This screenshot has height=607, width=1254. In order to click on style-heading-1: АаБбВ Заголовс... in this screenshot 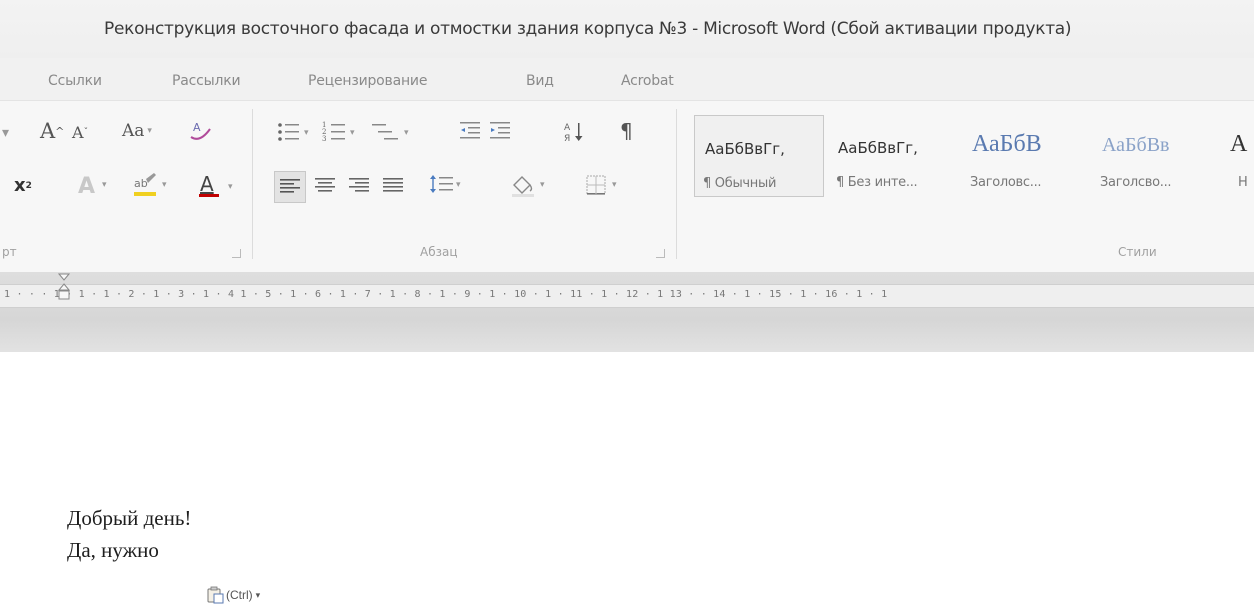, I will do `click(1026, 155)`.